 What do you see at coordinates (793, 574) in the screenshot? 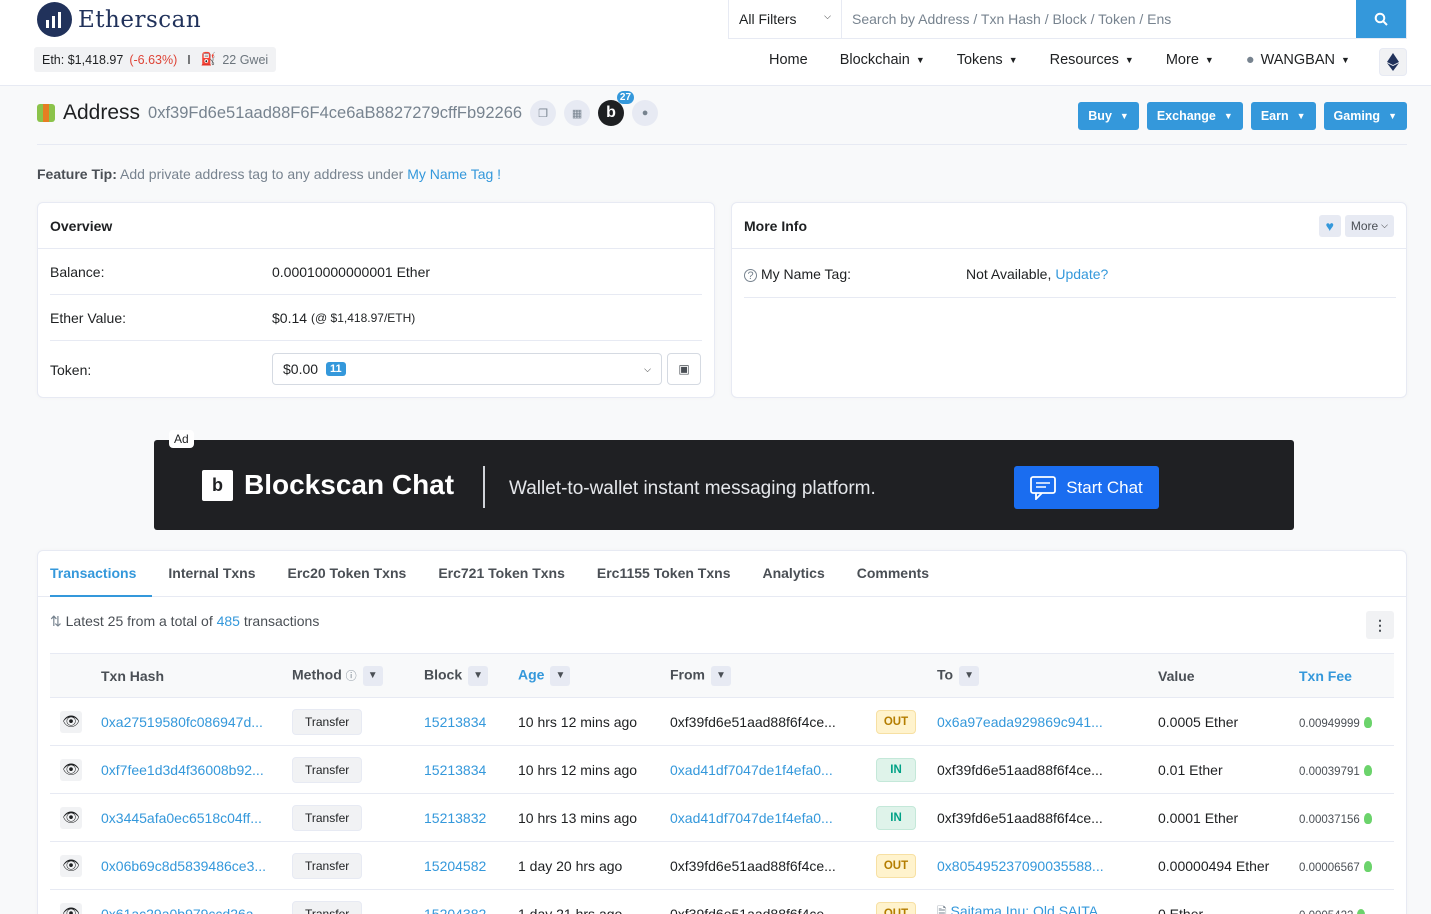
I see `tab-analytics: Analytics` at bounding box center [793, 574].